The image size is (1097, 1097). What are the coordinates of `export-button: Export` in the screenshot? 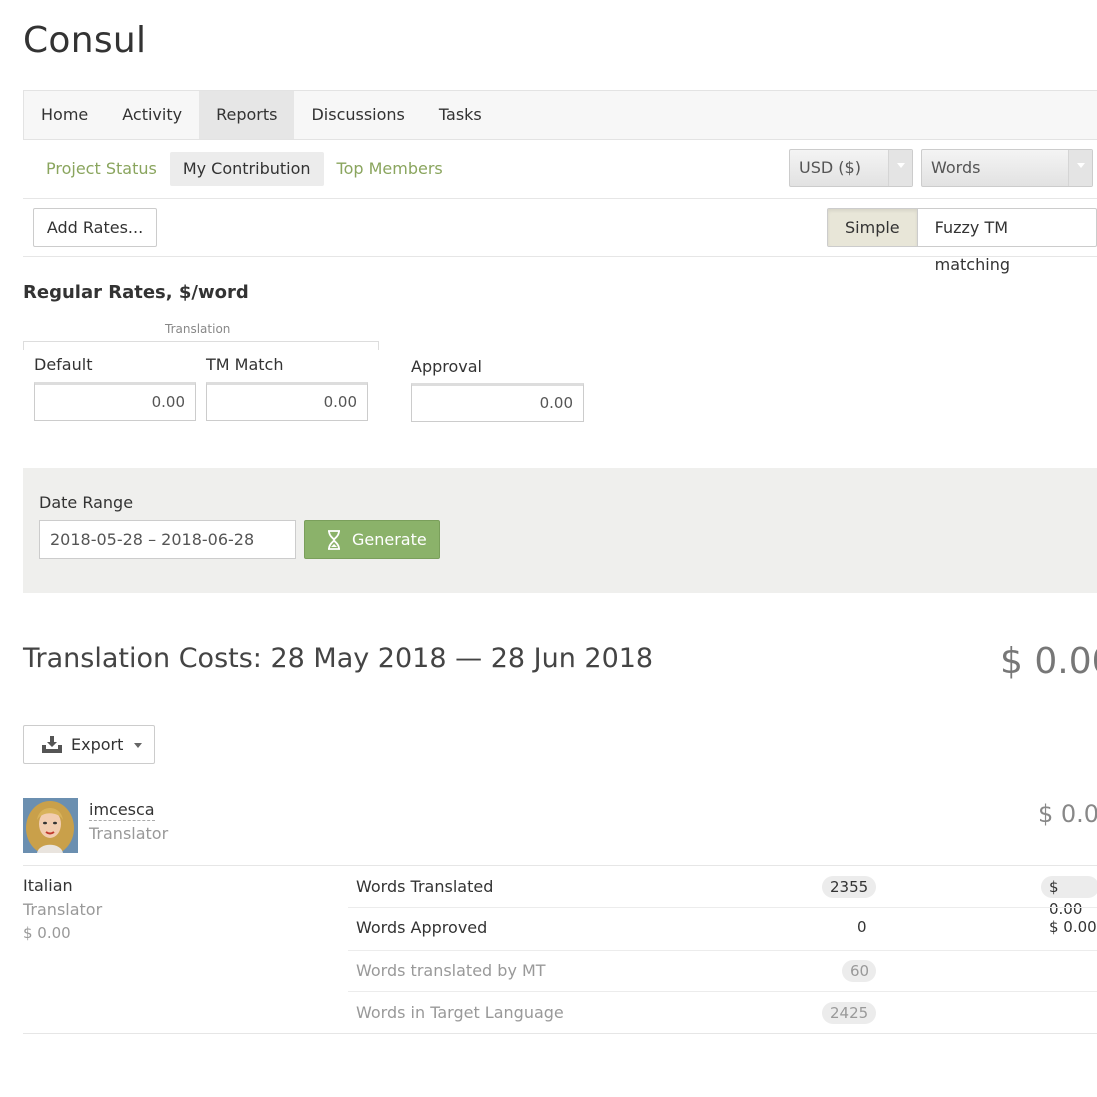 It's located at (89, 744).